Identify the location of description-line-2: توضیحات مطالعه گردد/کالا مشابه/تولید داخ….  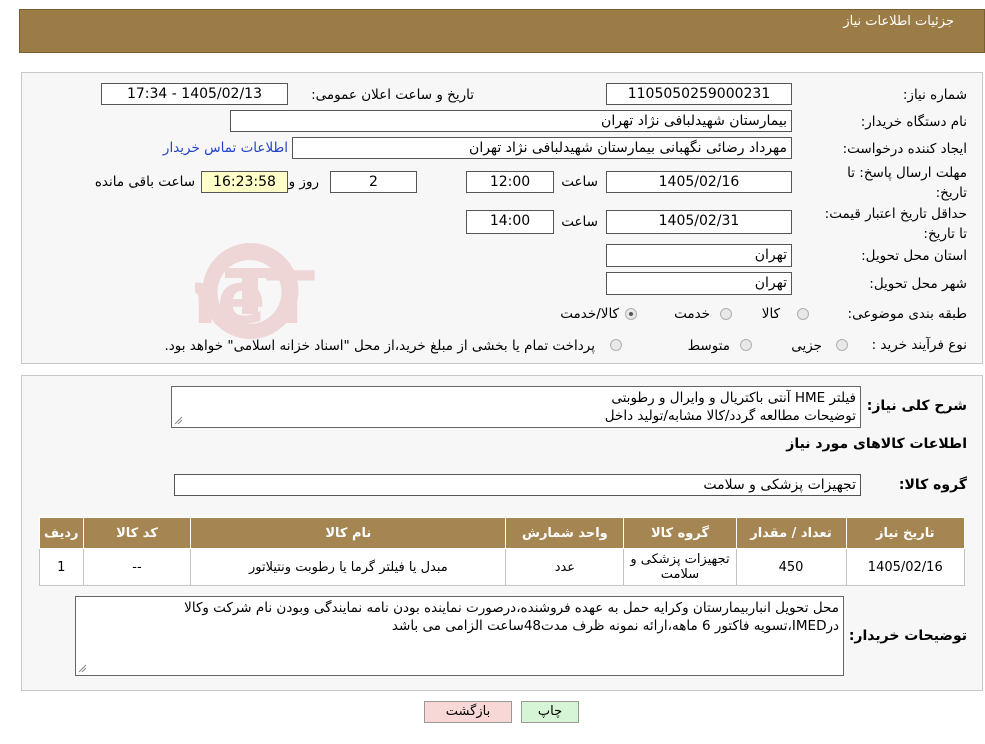
(730, 416).